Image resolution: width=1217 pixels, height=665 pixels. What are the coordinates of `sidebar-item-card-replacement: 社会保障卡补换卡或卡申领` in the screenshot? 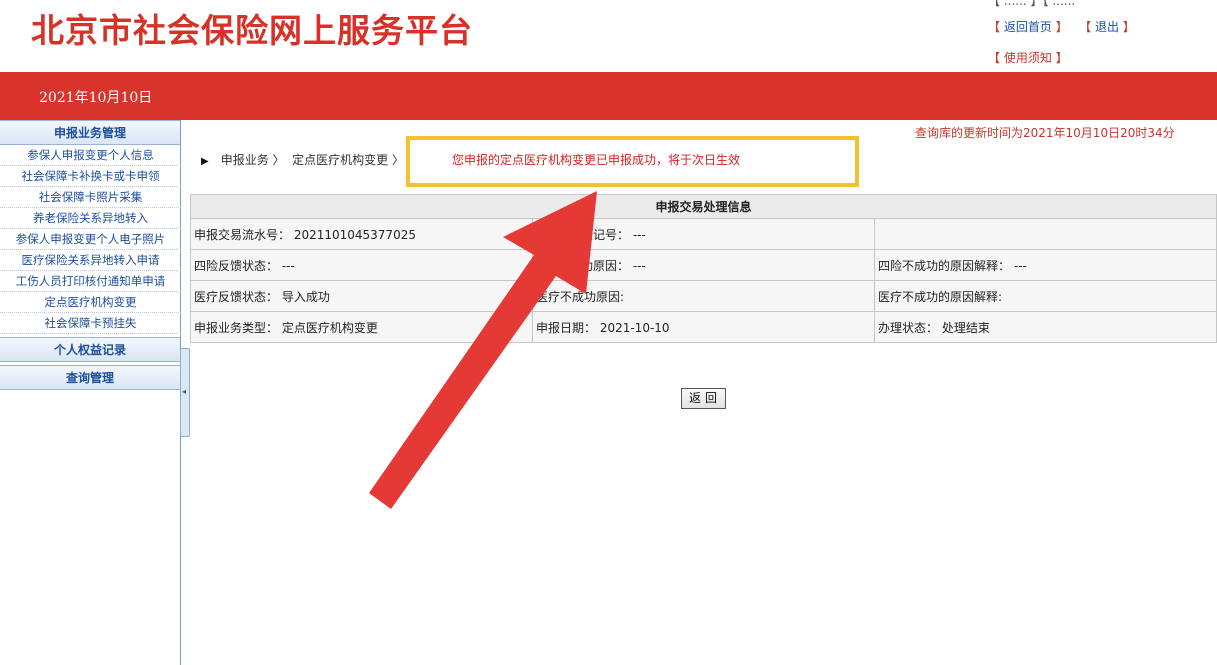 It's located at (90, 176).